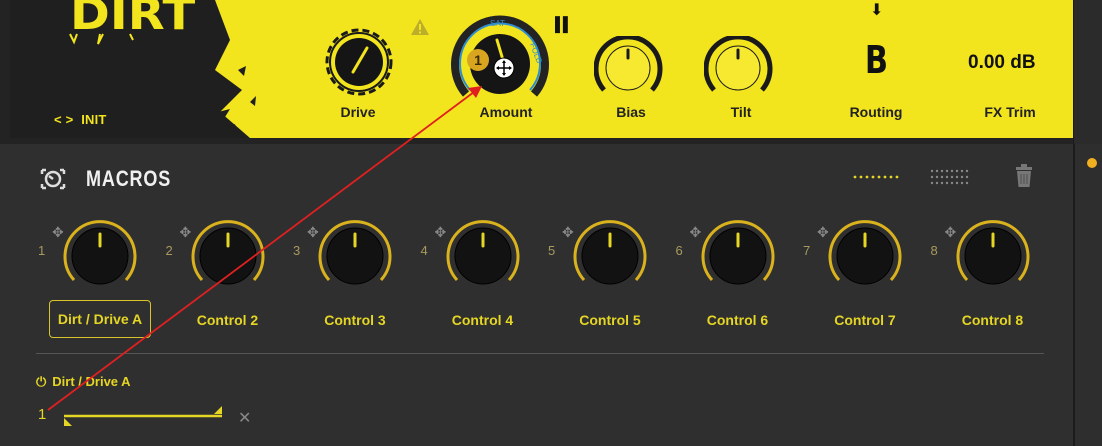 The width and height of the screenshot is (1102, 446). What do you see at coordinates (564, 24) in the screenshot?
I see `pause-icon: ▌▌` at bounding box center [564, 24].